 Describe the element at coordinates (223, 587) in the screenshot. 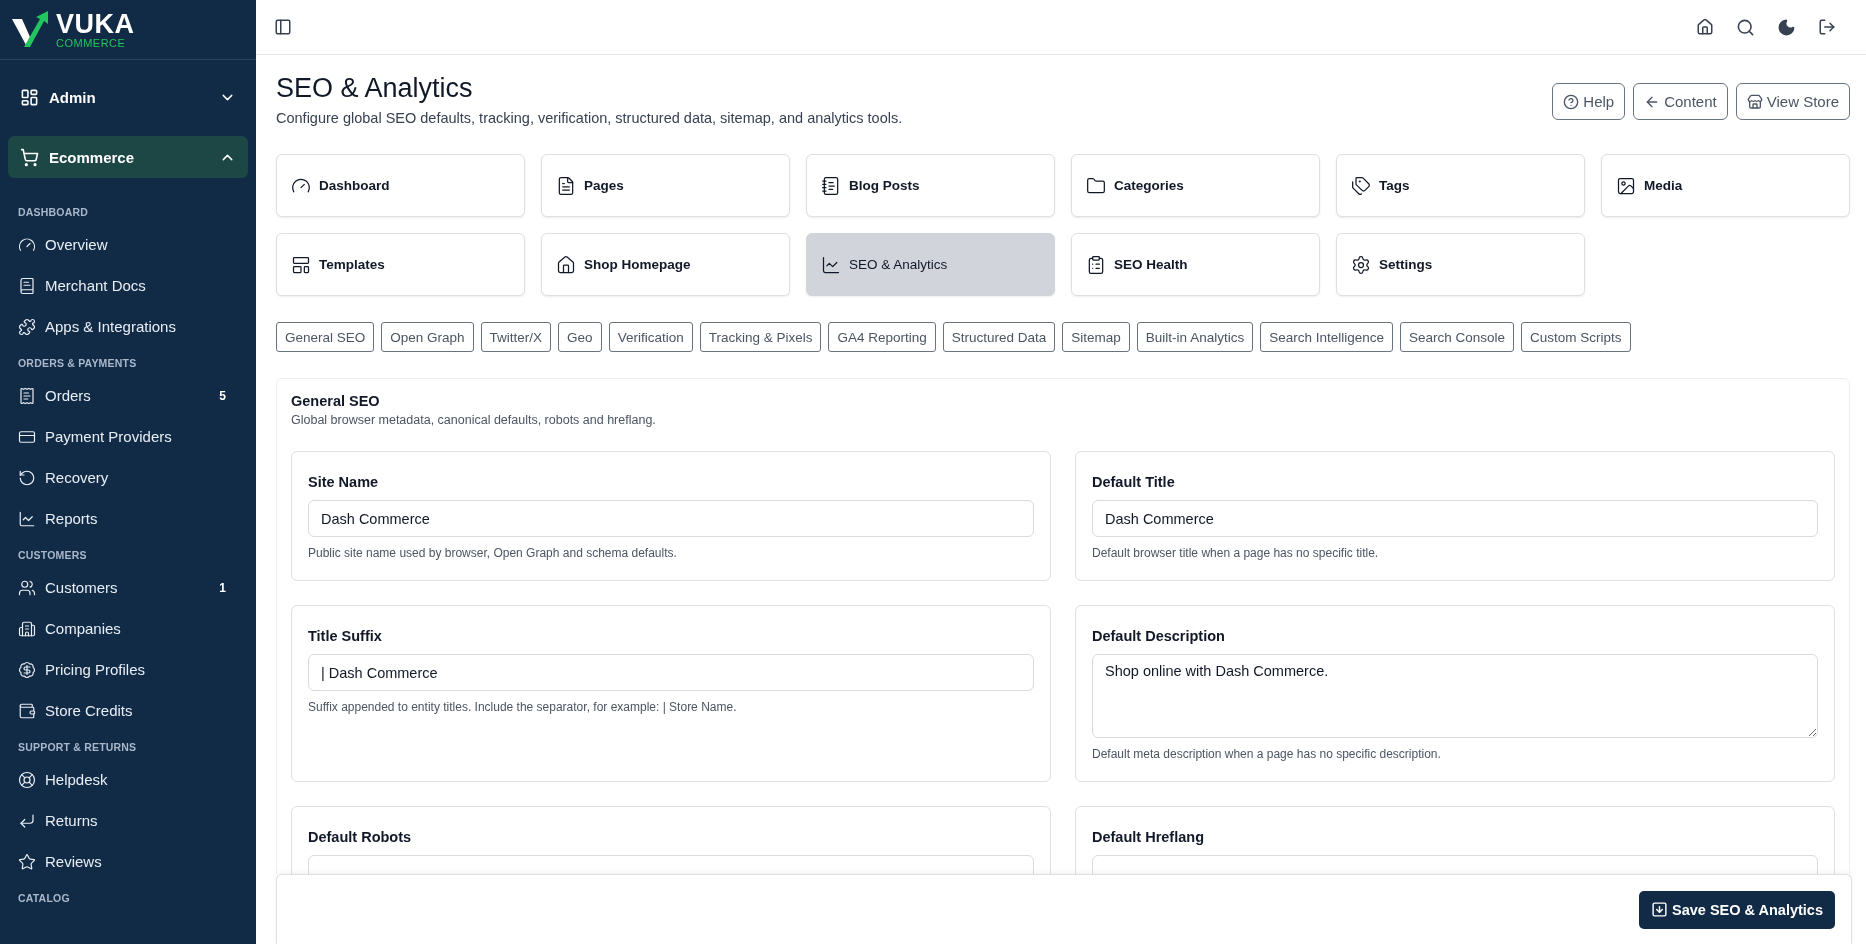

I see `item-count: 1` at that location.